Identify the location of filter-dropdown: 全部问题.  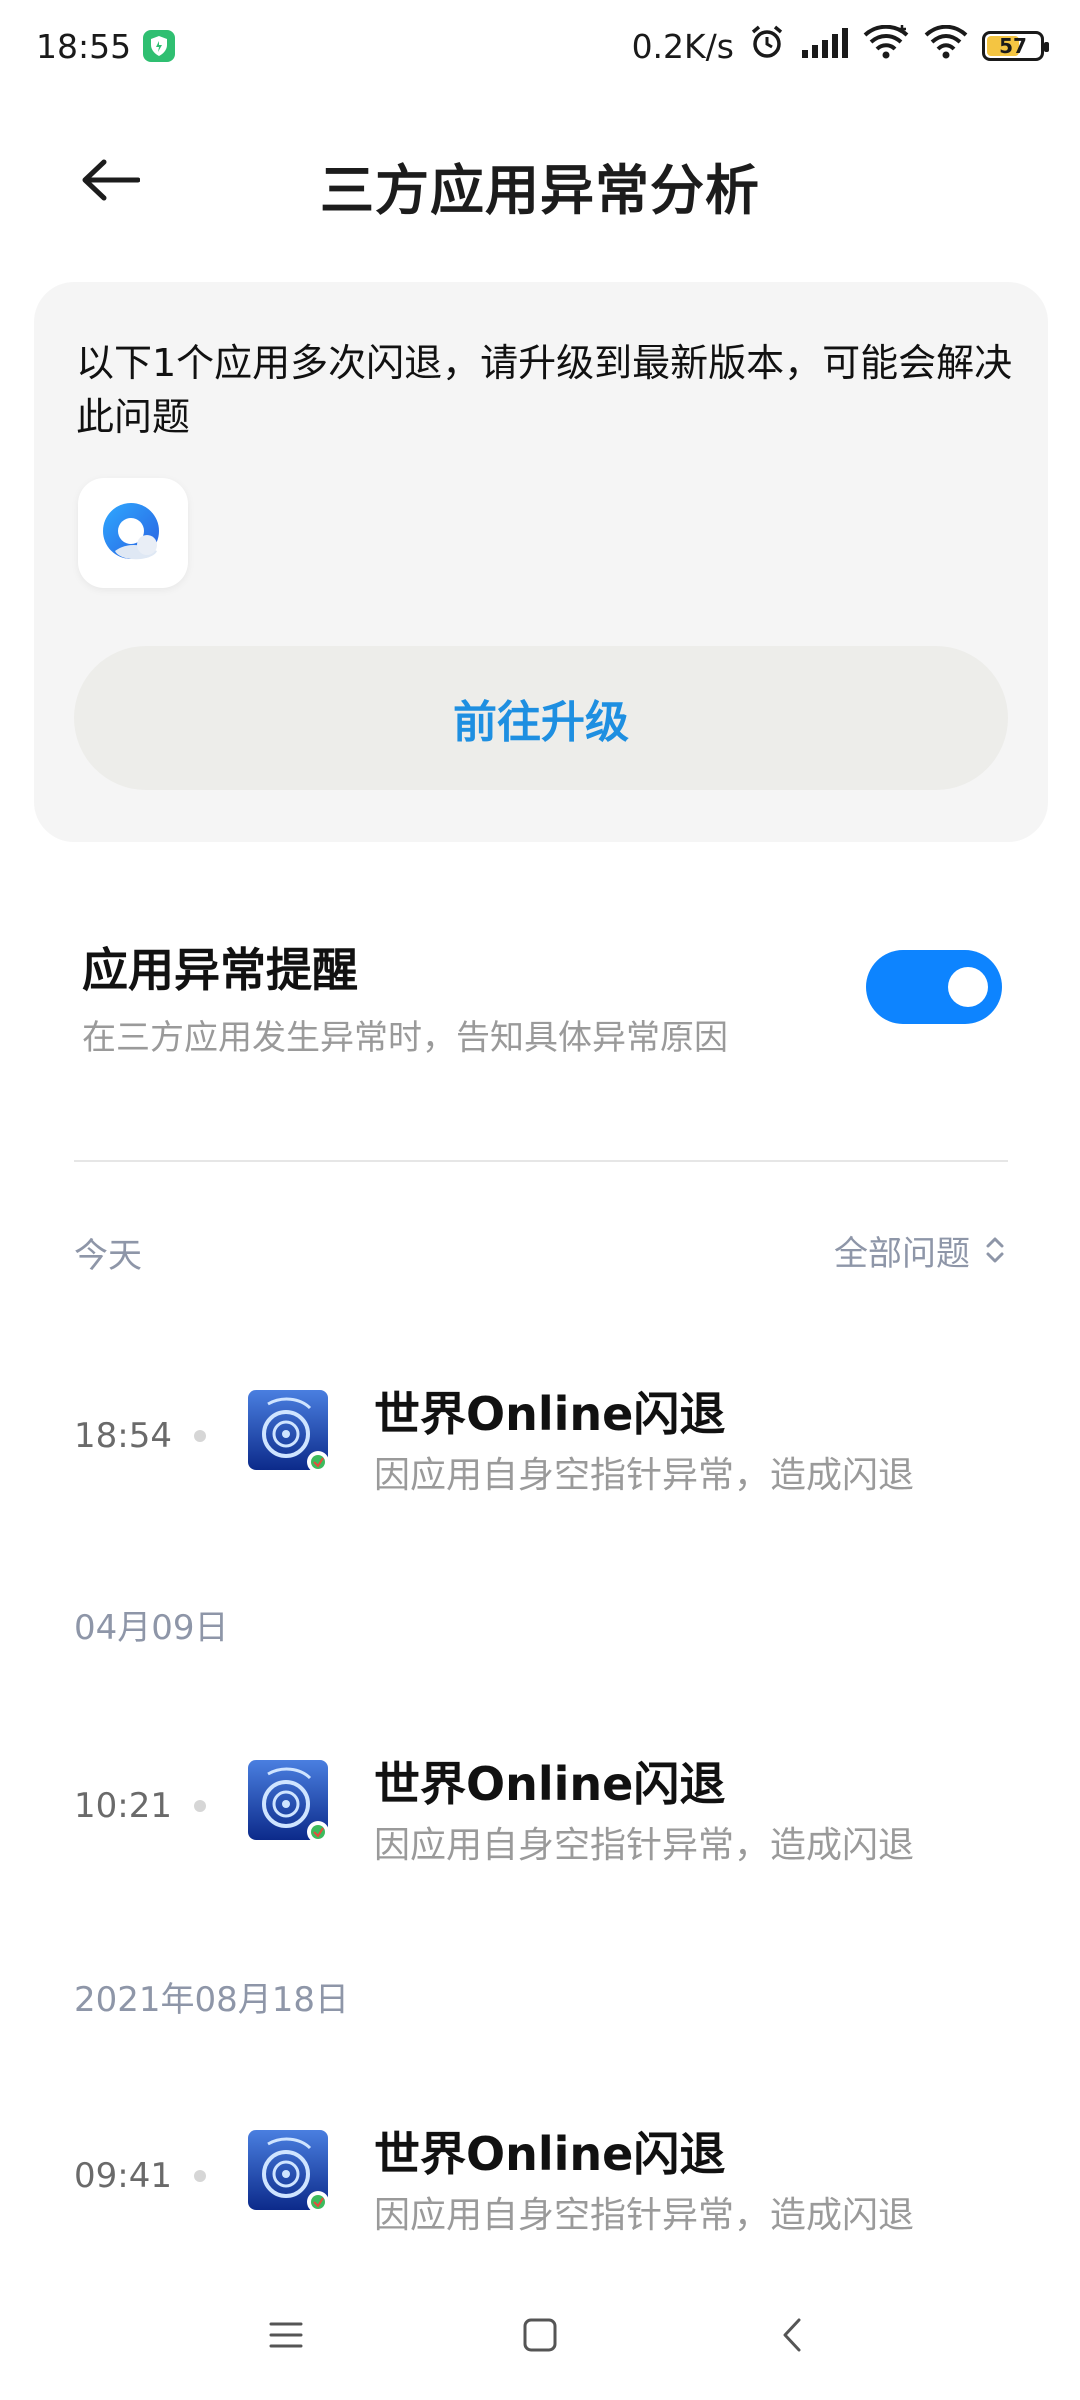
(920, 1250).